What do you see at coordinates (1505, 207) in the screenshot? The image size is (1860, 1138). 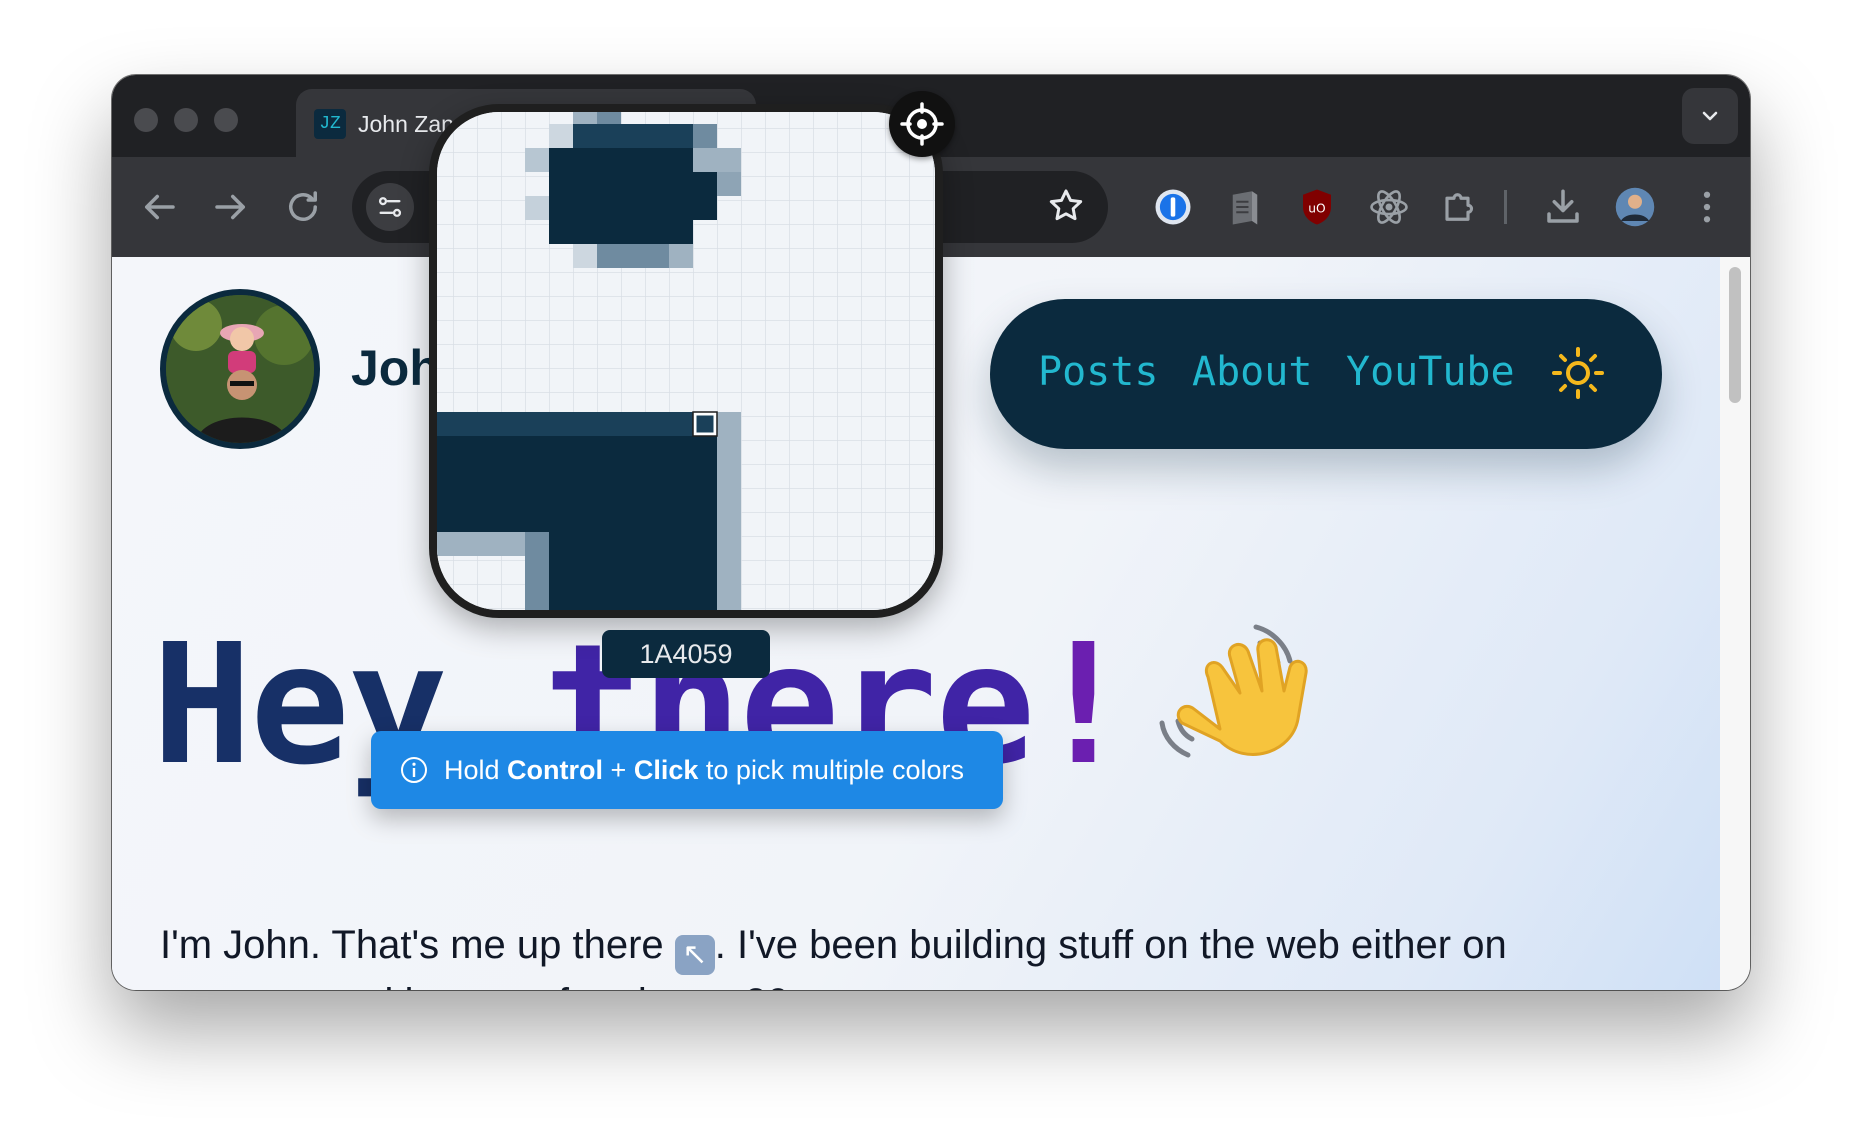 I see `toolbar-divider` at bounding box center [1505, 207].